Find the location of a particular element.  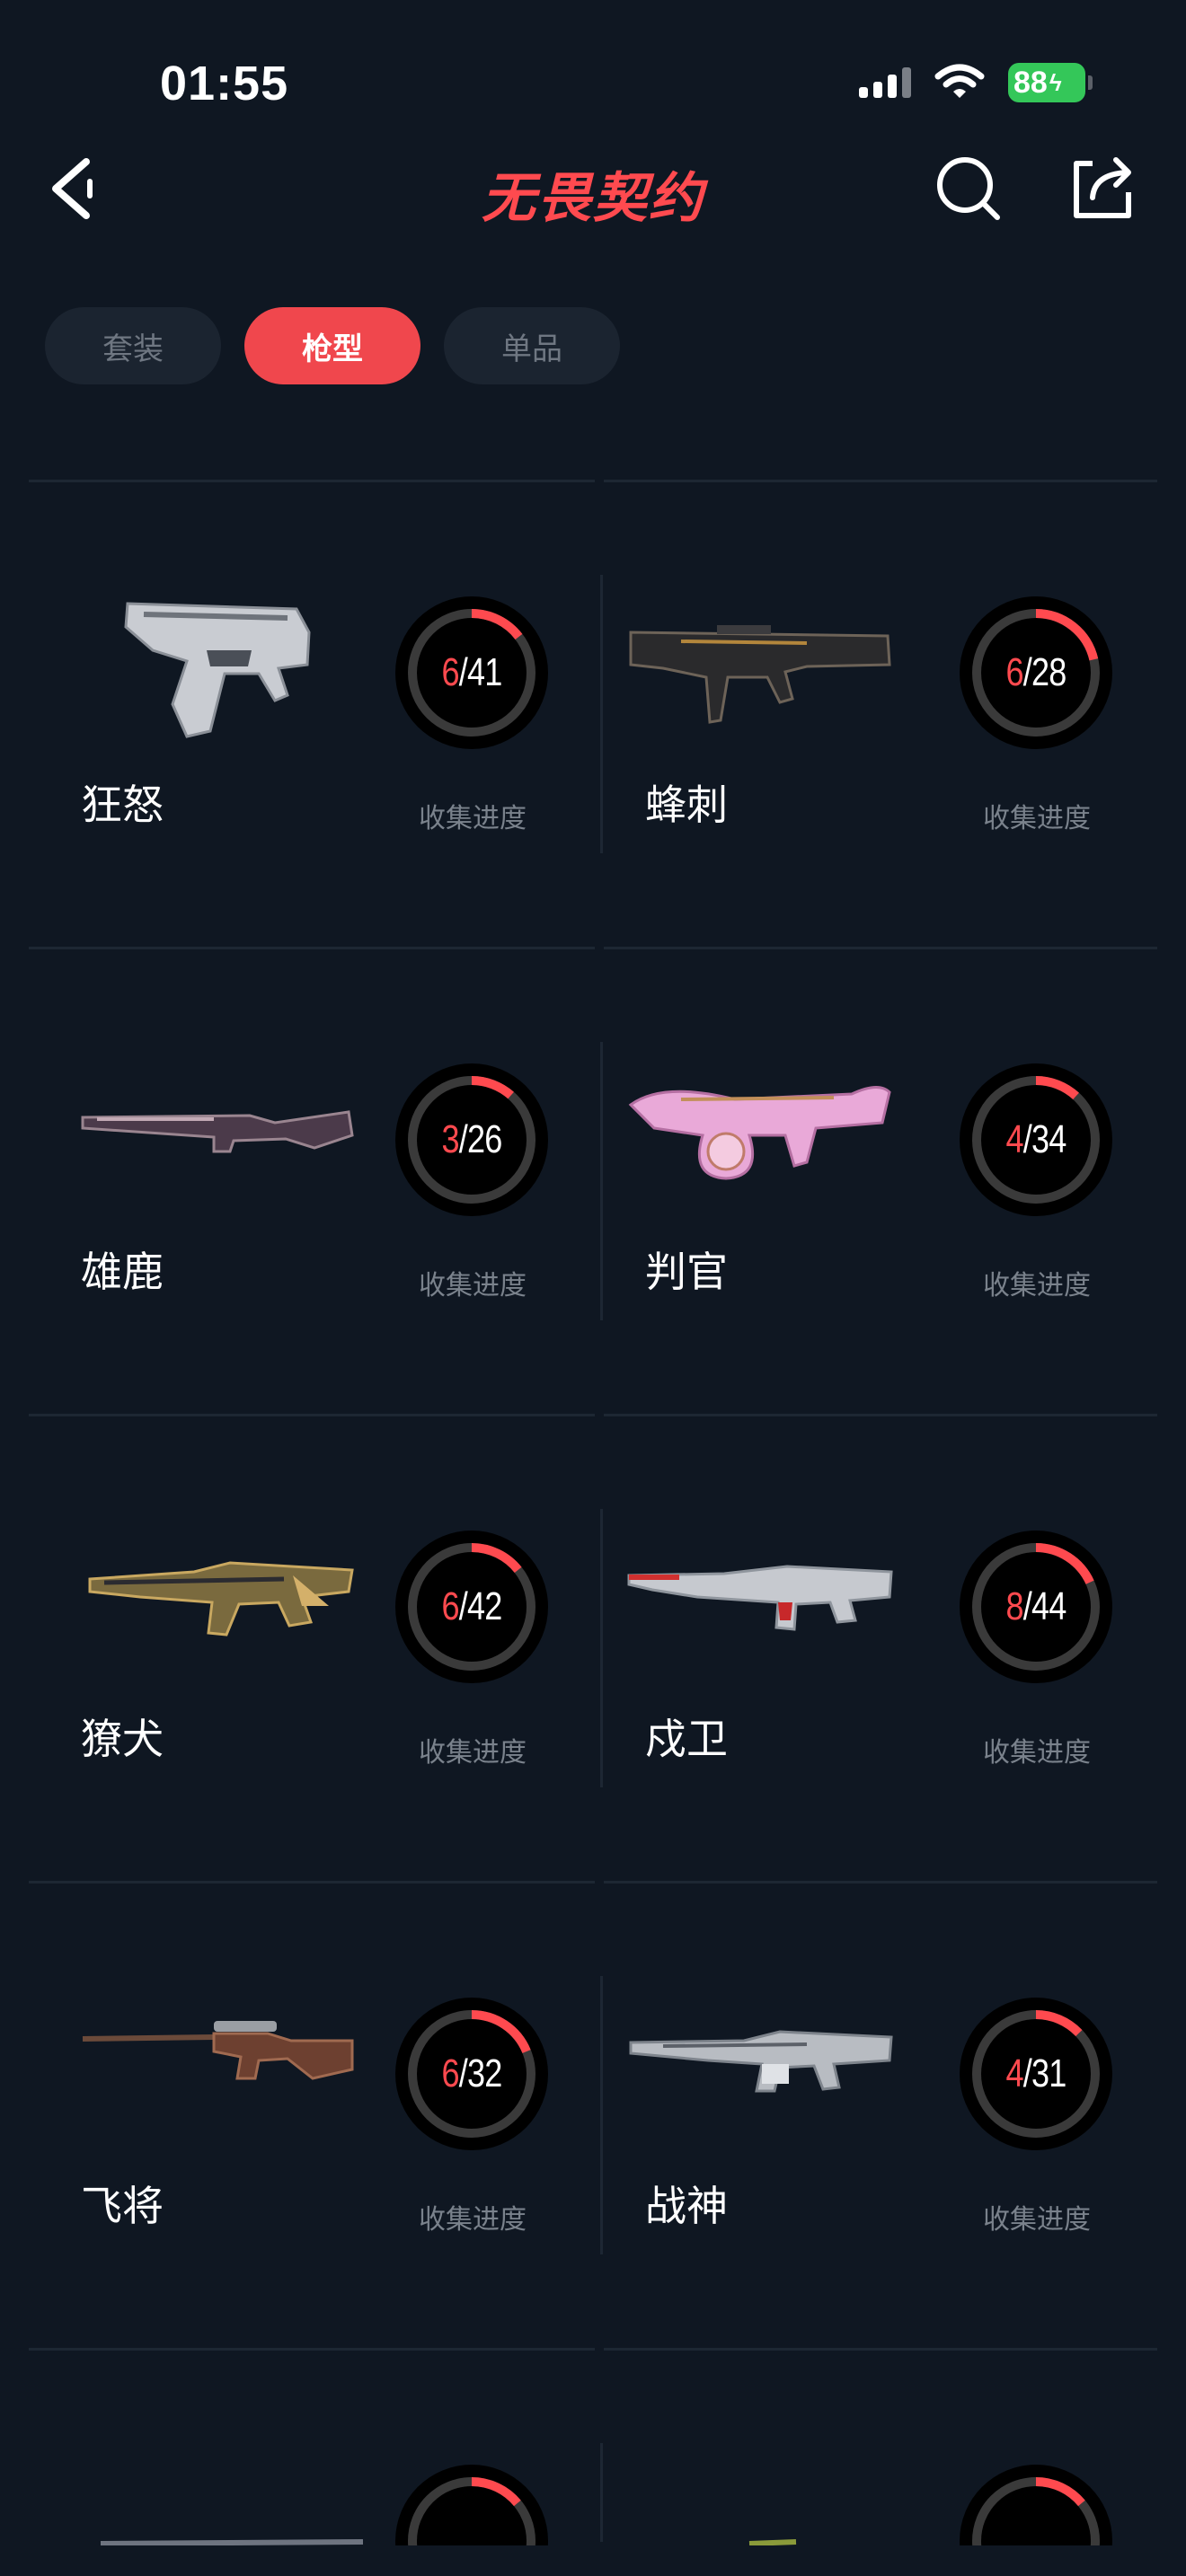

charging-bolt-icon: ϟ is located at coordinates (1055, 82).